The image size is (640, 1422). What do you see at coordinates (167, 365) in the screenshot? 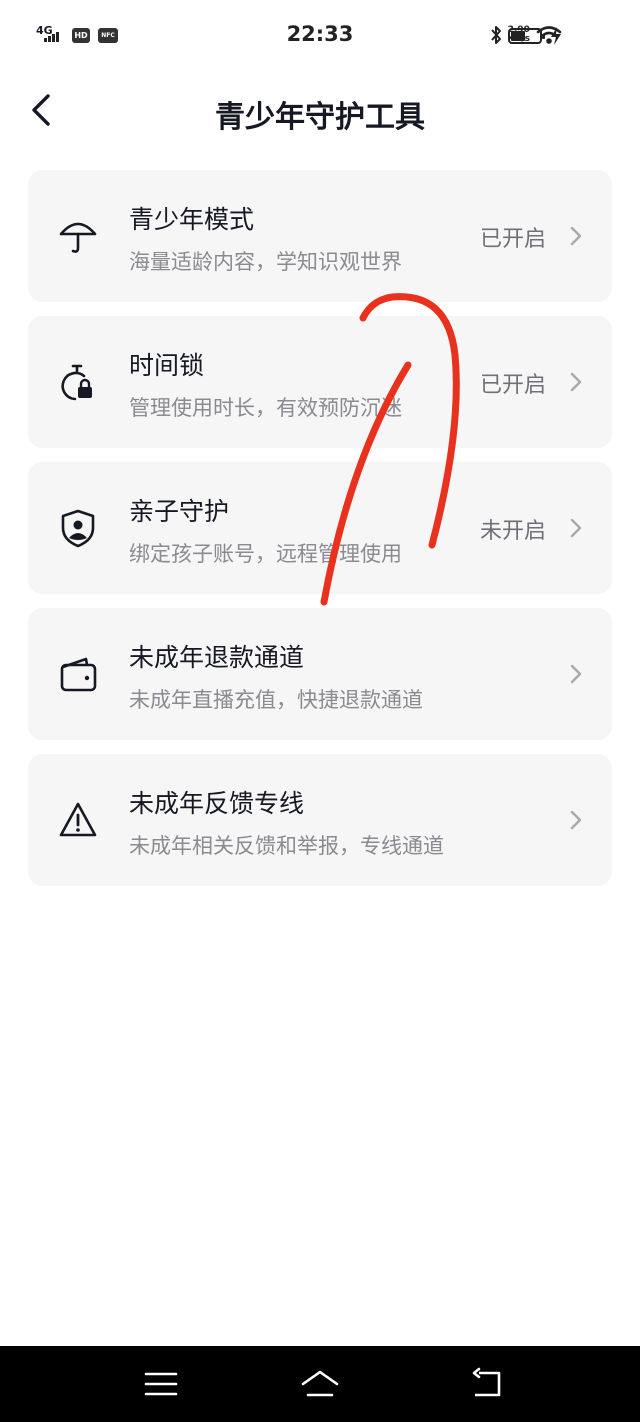
I see `card-title: 时间锁` at bounding box center [167, 365].